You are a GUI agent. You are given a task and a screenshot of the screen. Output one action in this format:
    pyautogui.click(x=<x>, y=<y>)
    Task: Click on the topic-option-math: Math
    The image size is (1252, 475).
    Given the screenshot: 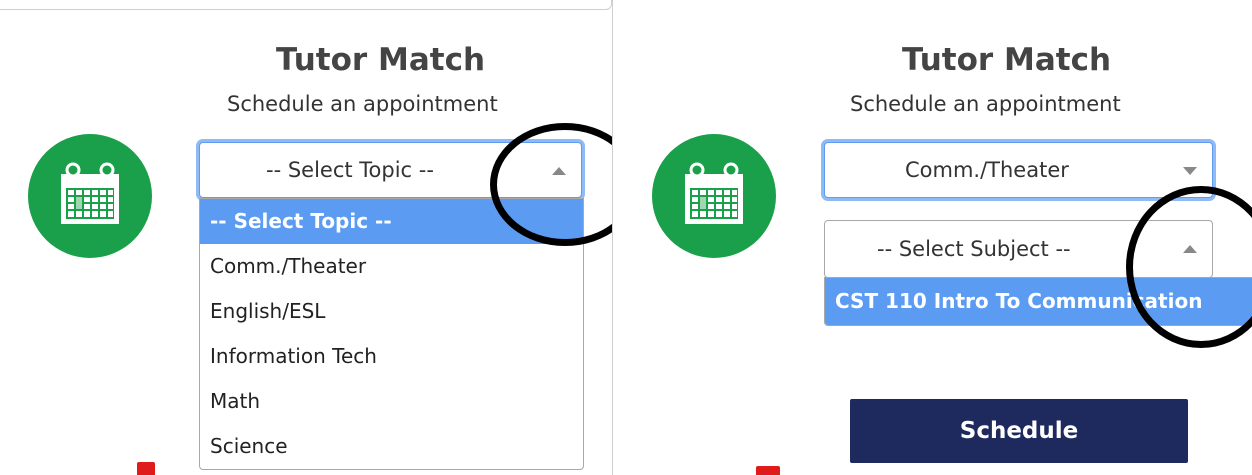 What is the action you would take?
    pyautogui.click(x=391, y=401)
    